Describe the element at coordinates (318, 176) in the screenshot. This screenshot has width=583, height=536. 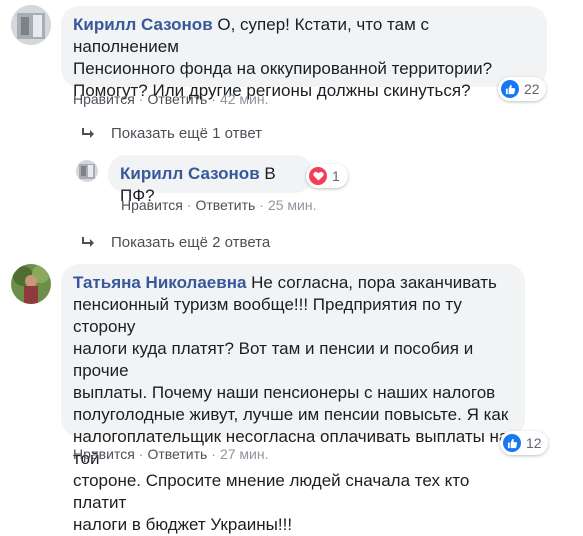
I see `love-icon` at that location.